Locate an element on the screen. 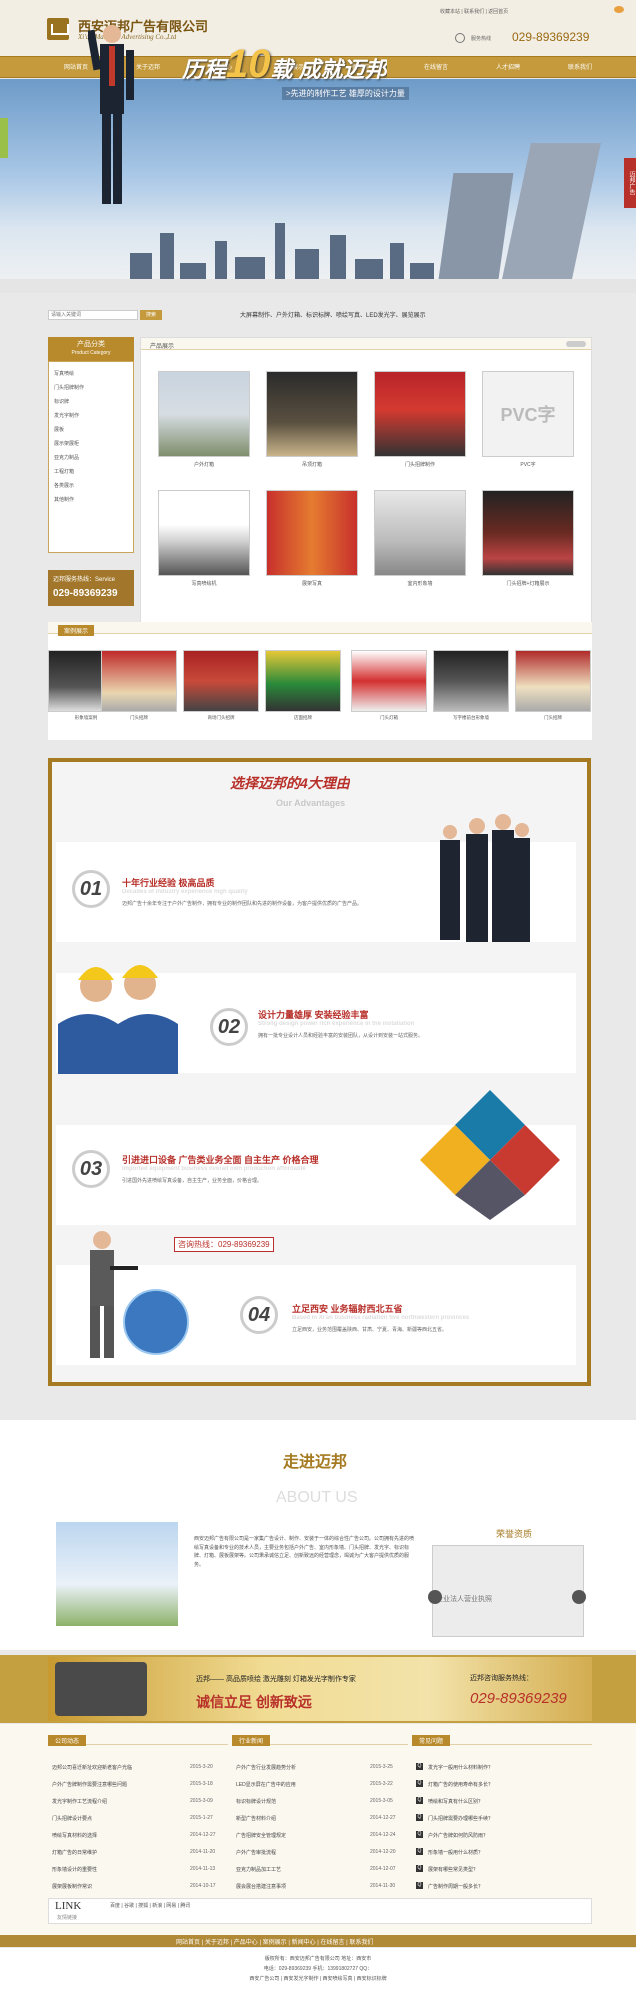 The image size is (636, 2000). news-item: 广告招牌安全管理规定 is located at coordinates (299, 1835).